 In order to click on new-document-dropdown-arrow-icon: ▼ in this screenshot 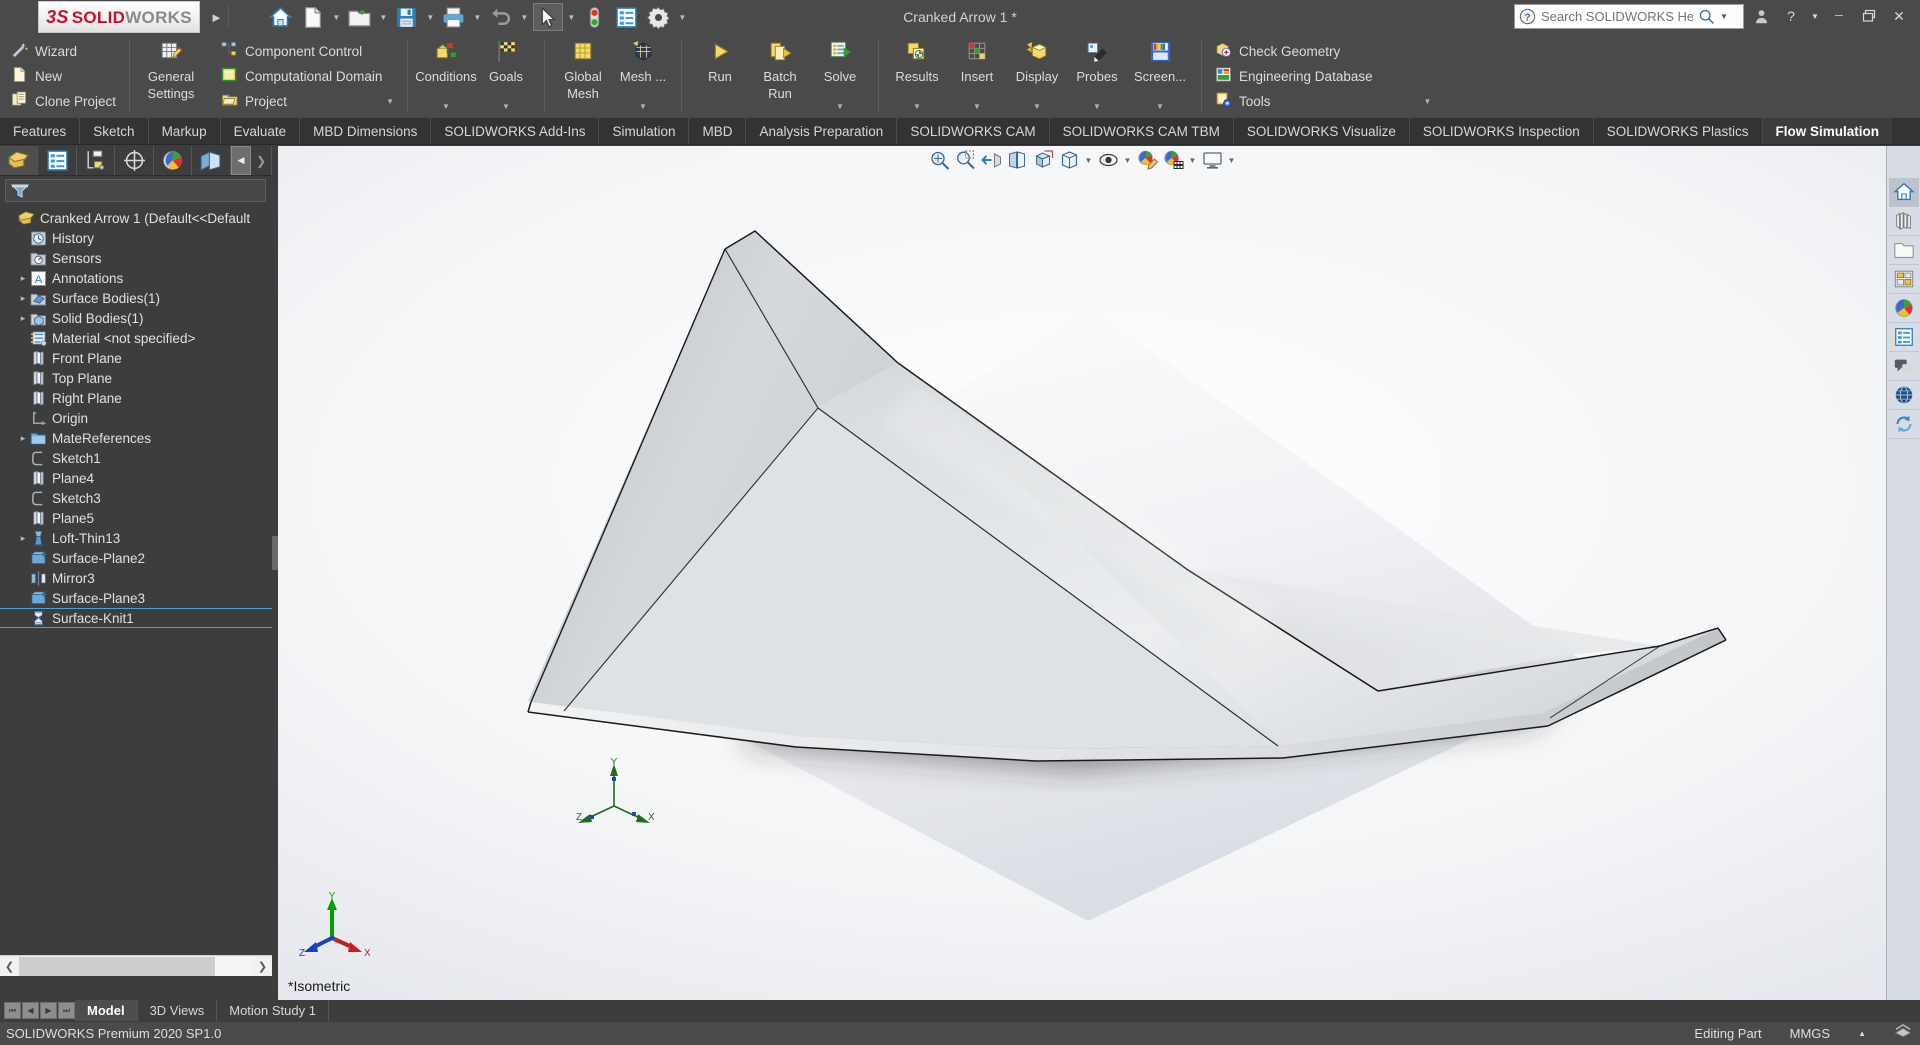, I will do `click(336, 17)`.